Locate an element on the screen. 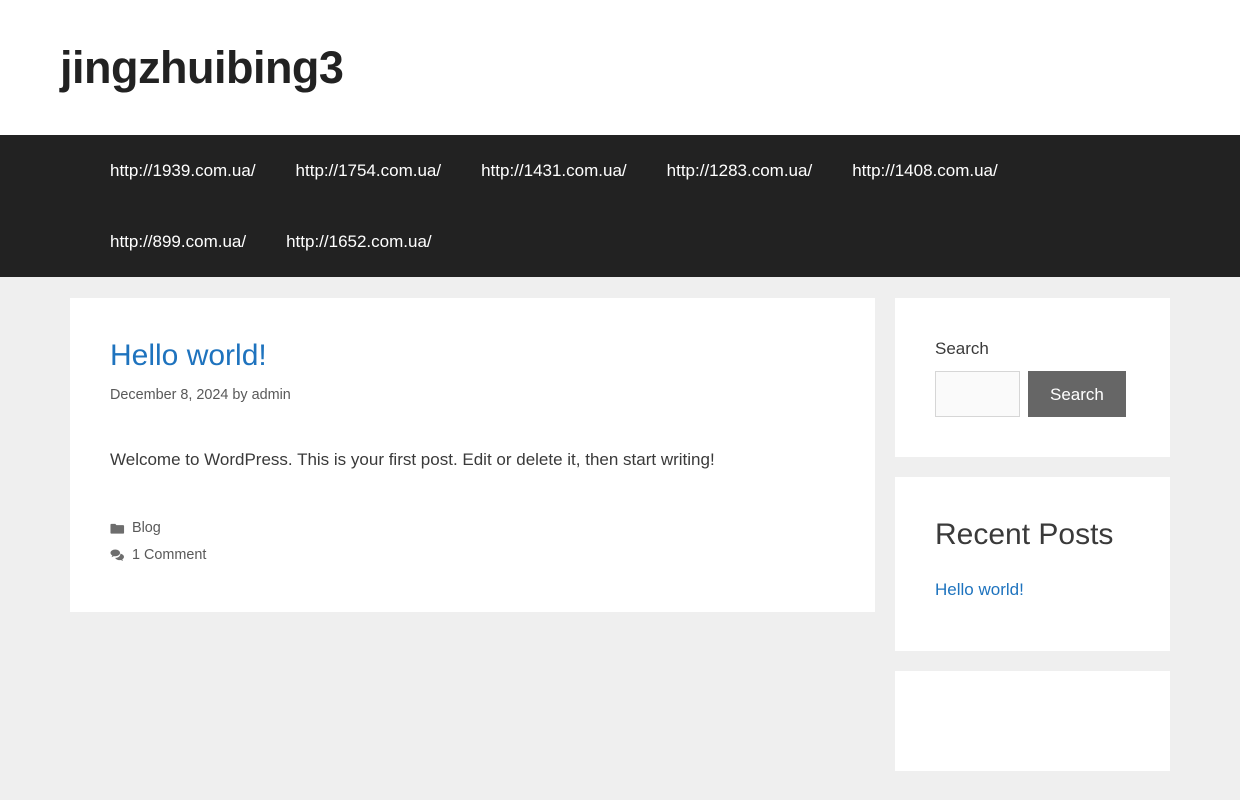 Image resolution: width=1240 pixels, height=800 pixels. recent-post-link-hello-world: Hello world! is located at coordinates (979, 589).